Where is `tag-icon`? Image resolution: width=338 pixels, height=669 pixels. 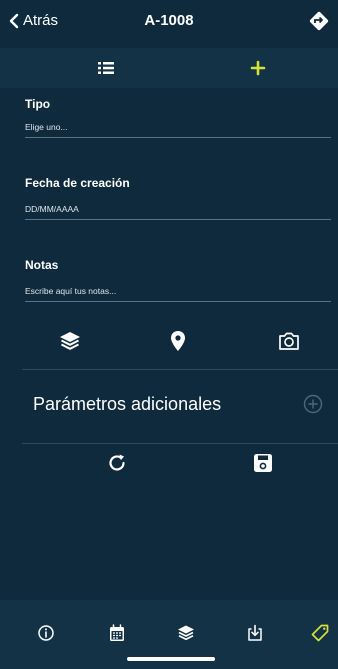
tag-icon is located at coordinates (320, 633).